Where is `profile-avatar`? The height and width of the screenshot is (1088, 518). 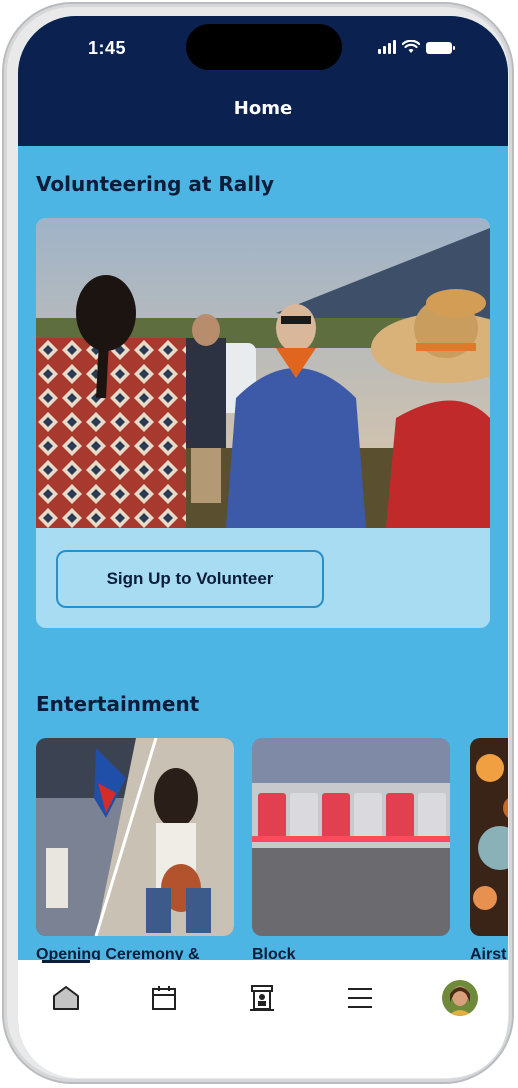
profile-avatar is located at coordinates (460, 998).